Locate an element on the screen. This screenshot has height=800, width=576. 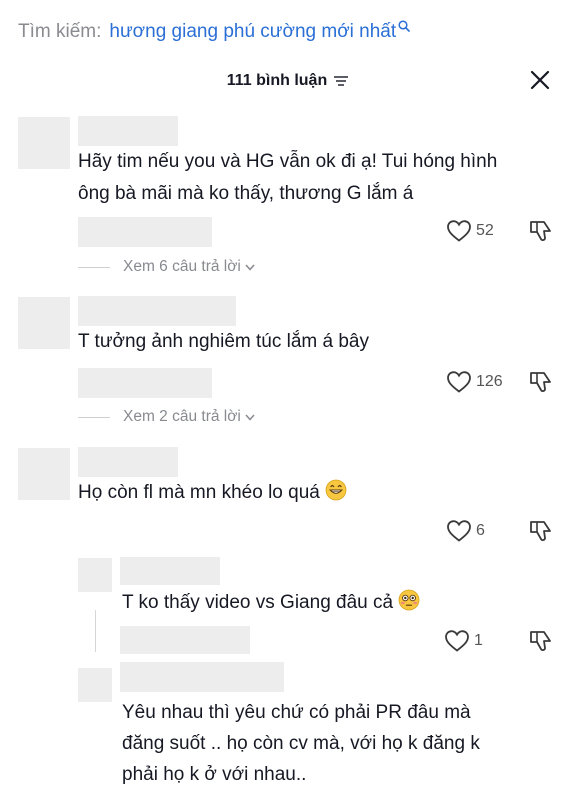
like-count: 6 is located at coordinates (480, 530).